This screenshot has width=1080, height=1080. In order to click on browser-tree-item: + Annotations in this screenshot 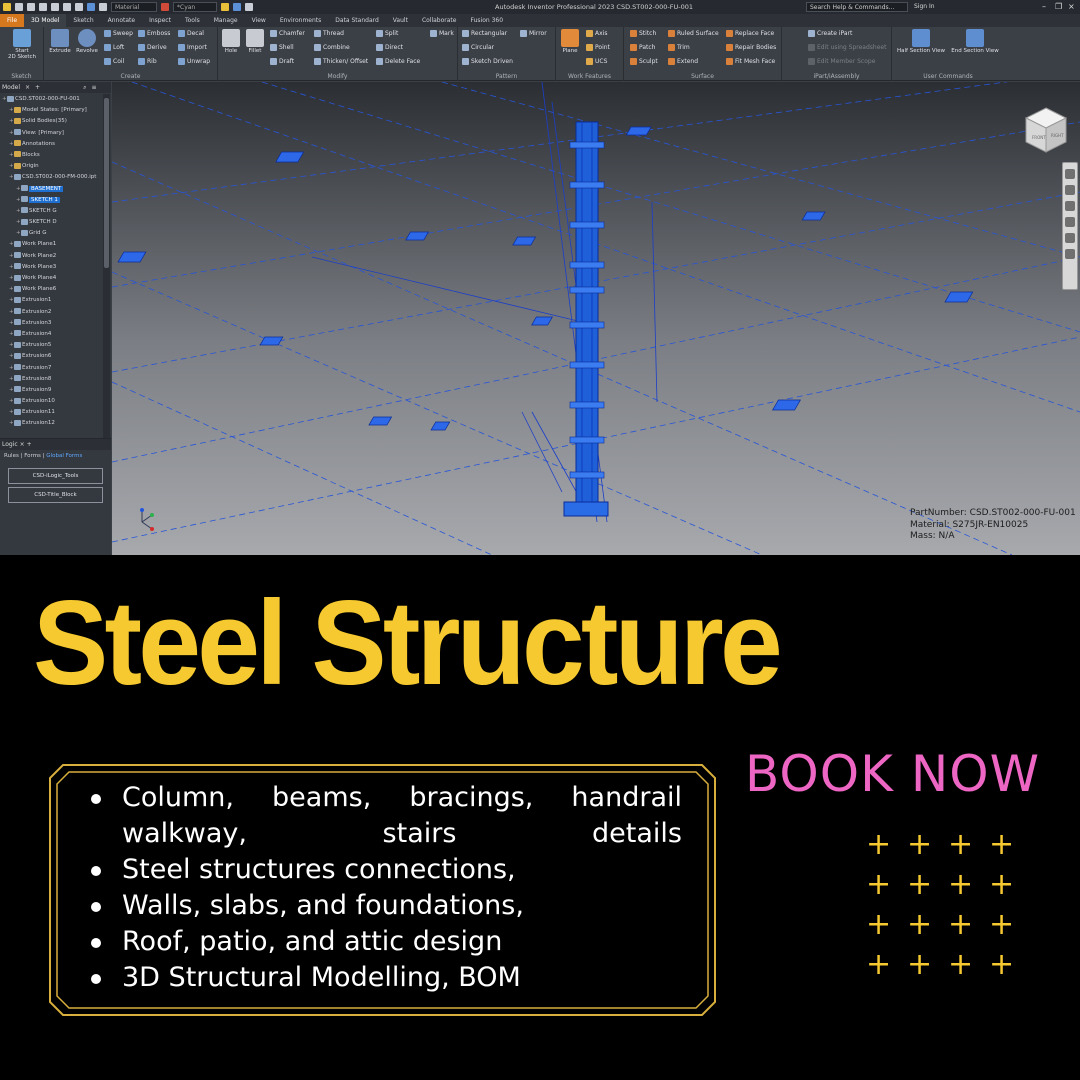, I will do `click(51, 144)`.